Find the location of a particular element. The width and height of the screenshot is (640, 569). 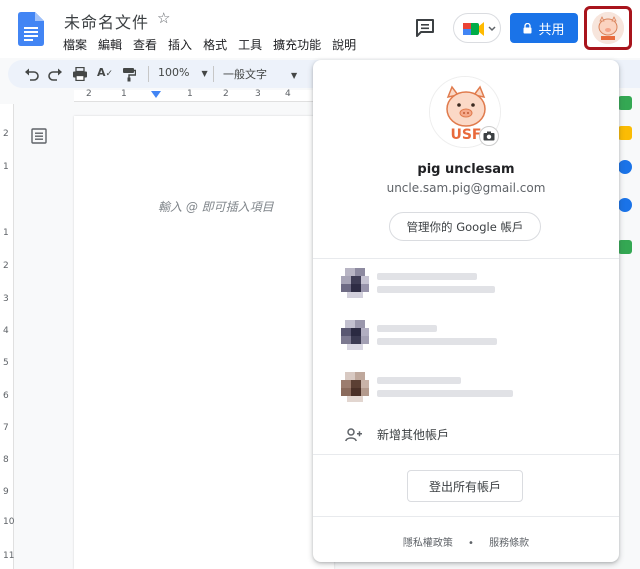

ruler-number: 6 is located at coordinates (6, 396).